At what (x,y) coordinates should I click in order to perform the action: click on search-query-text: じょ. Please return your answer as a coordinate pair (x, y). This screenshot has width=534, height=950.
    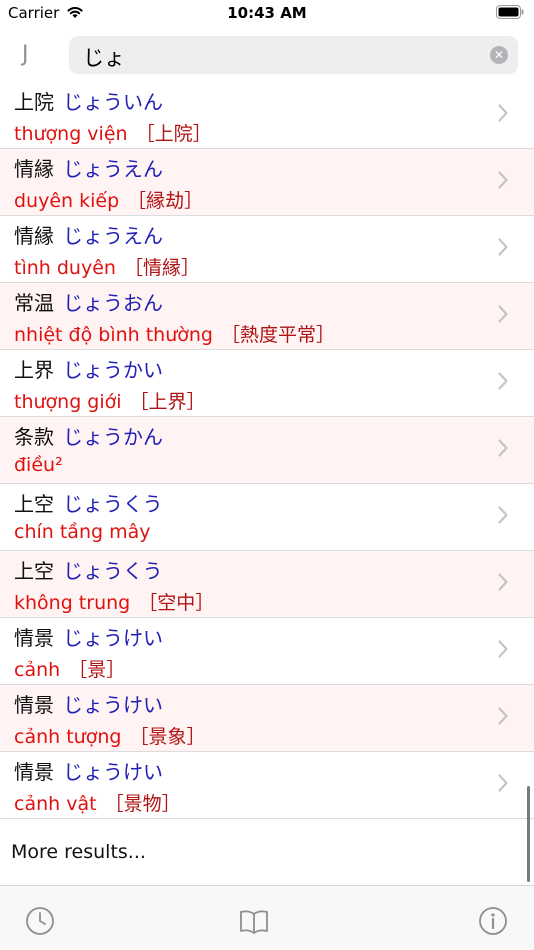
    Looking at the image, I should click on (104, 58).